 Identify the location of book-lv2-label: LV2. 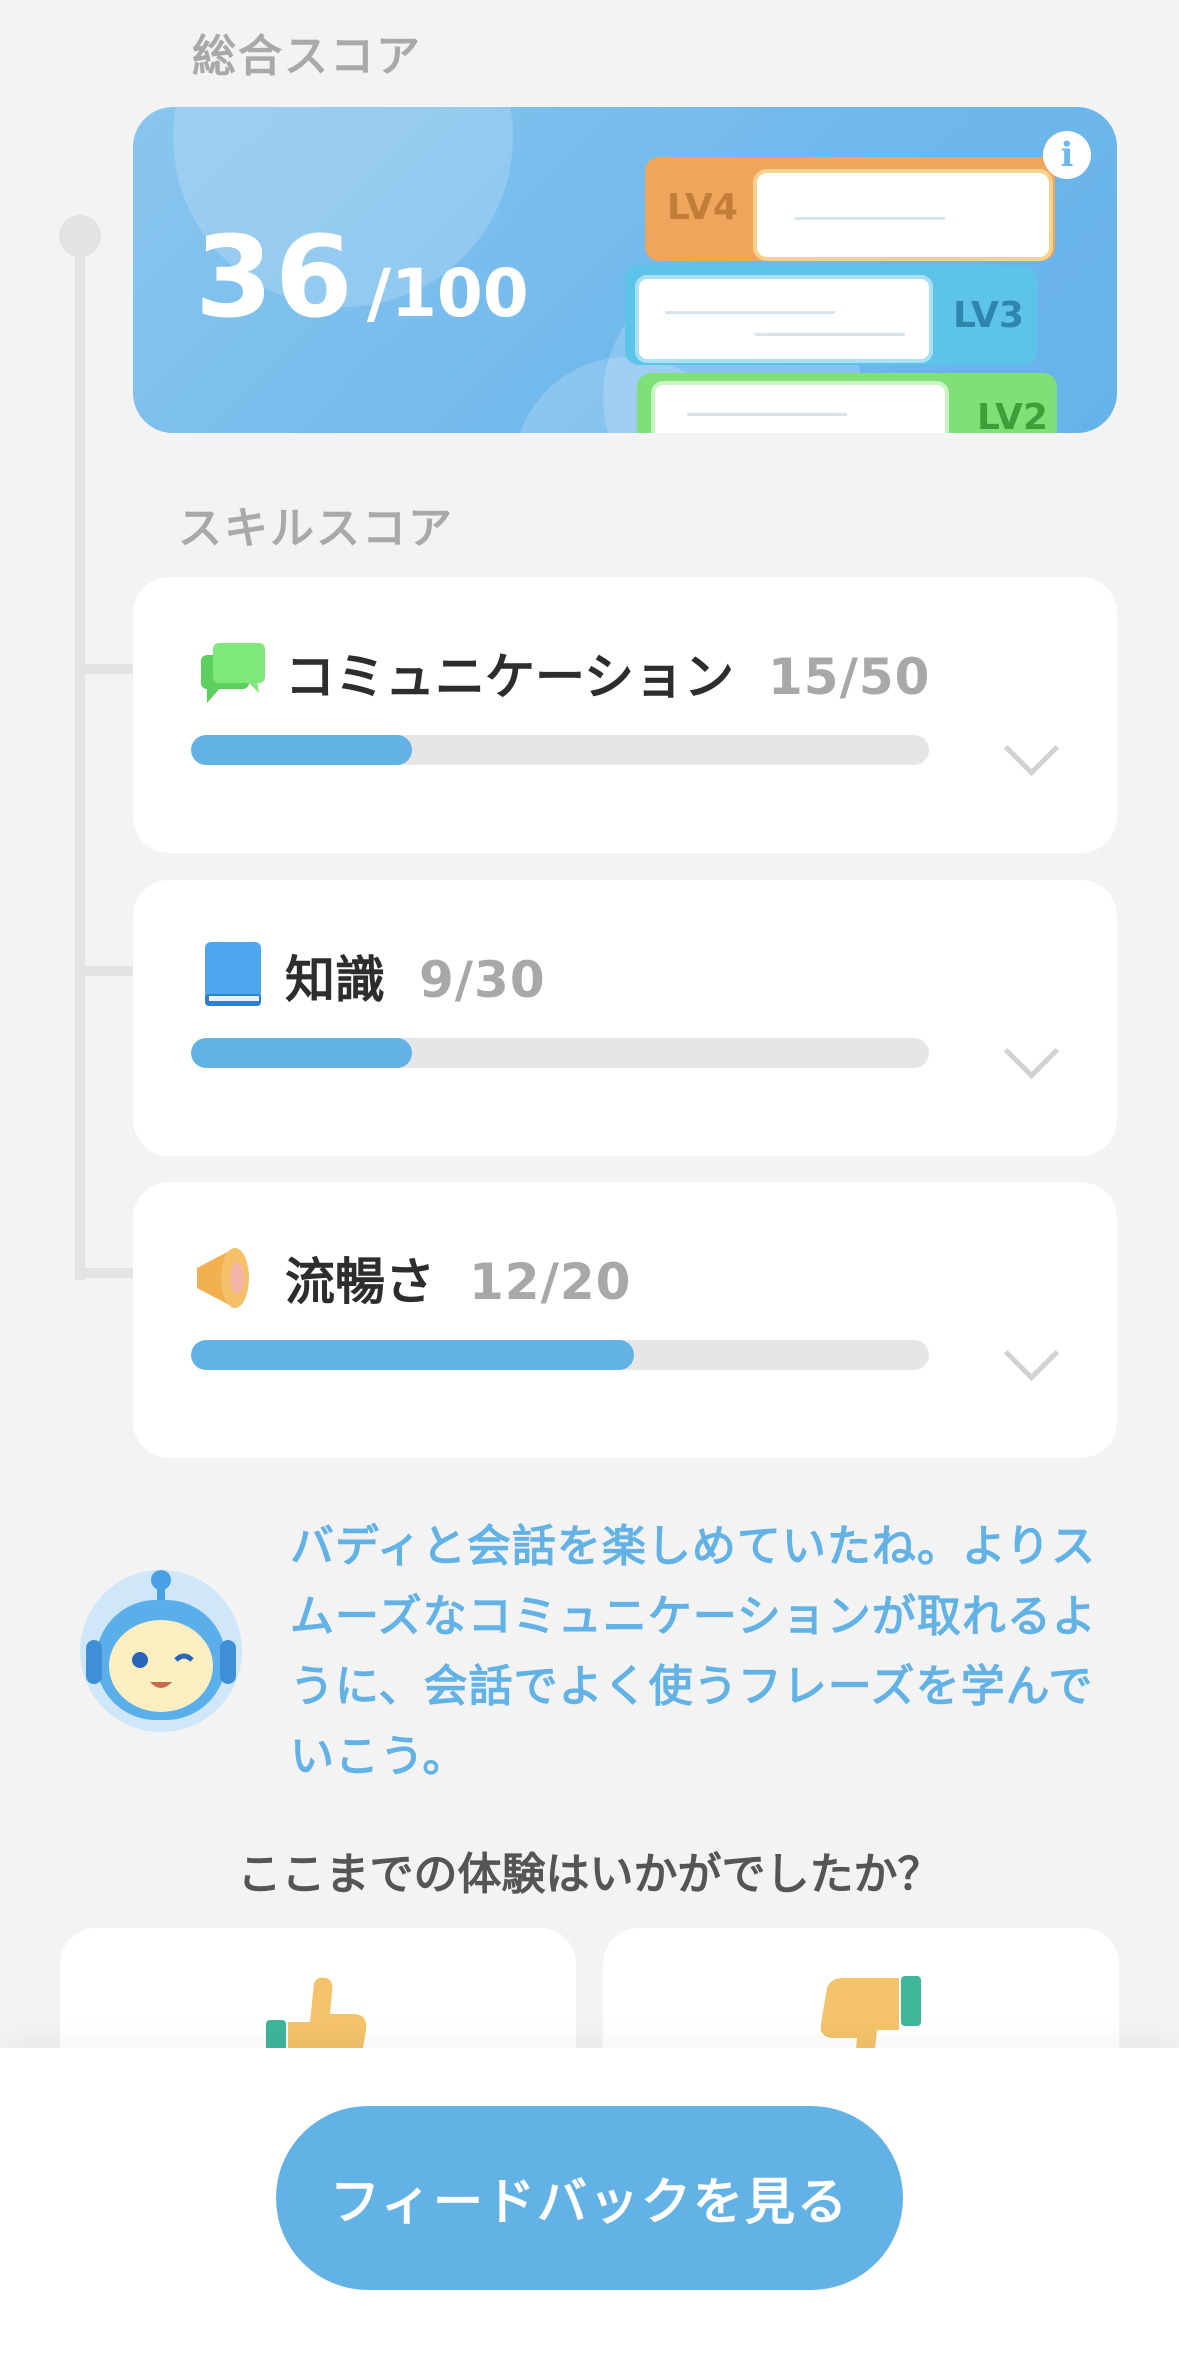
(1012, 415).